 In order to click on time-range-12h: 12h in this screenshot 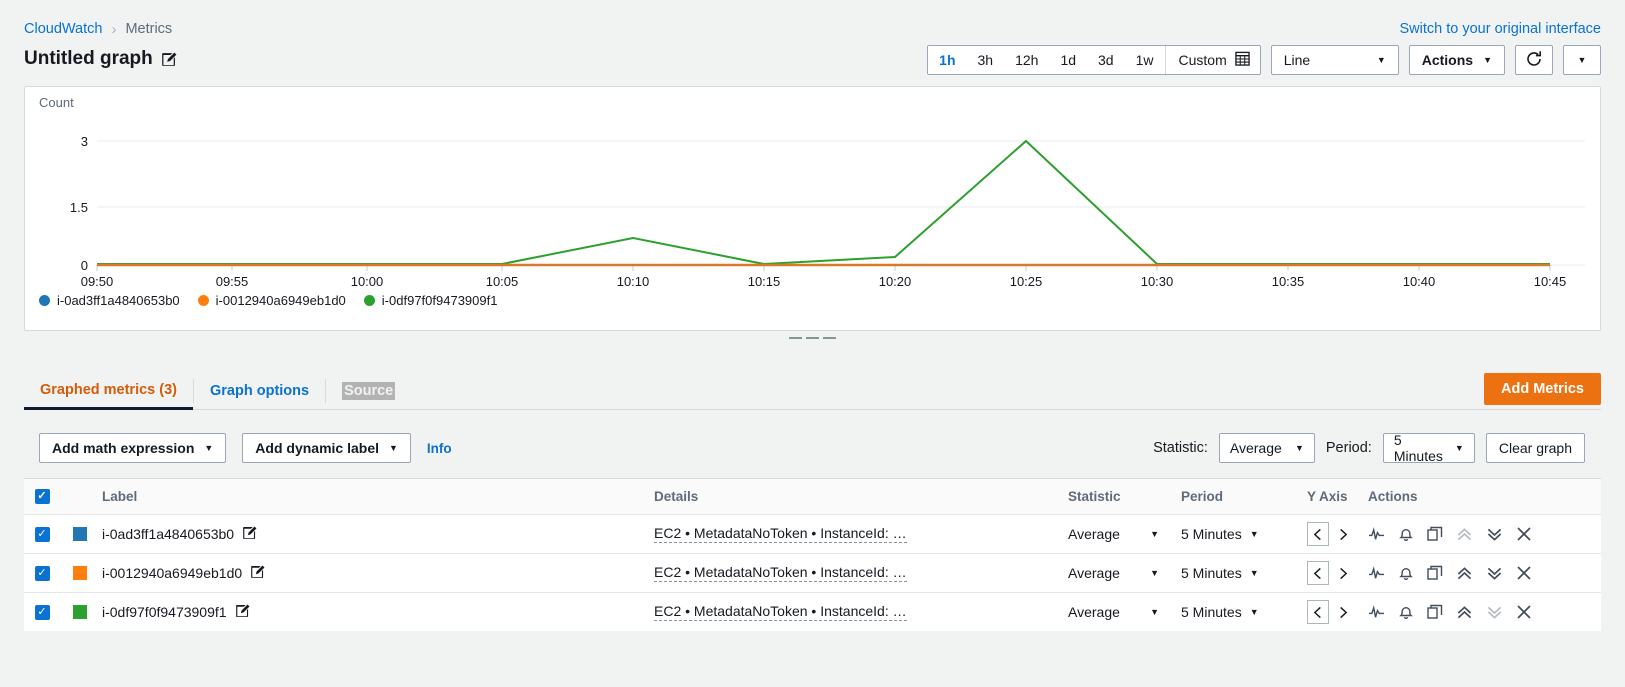, I will do `click(1027, 60)`.